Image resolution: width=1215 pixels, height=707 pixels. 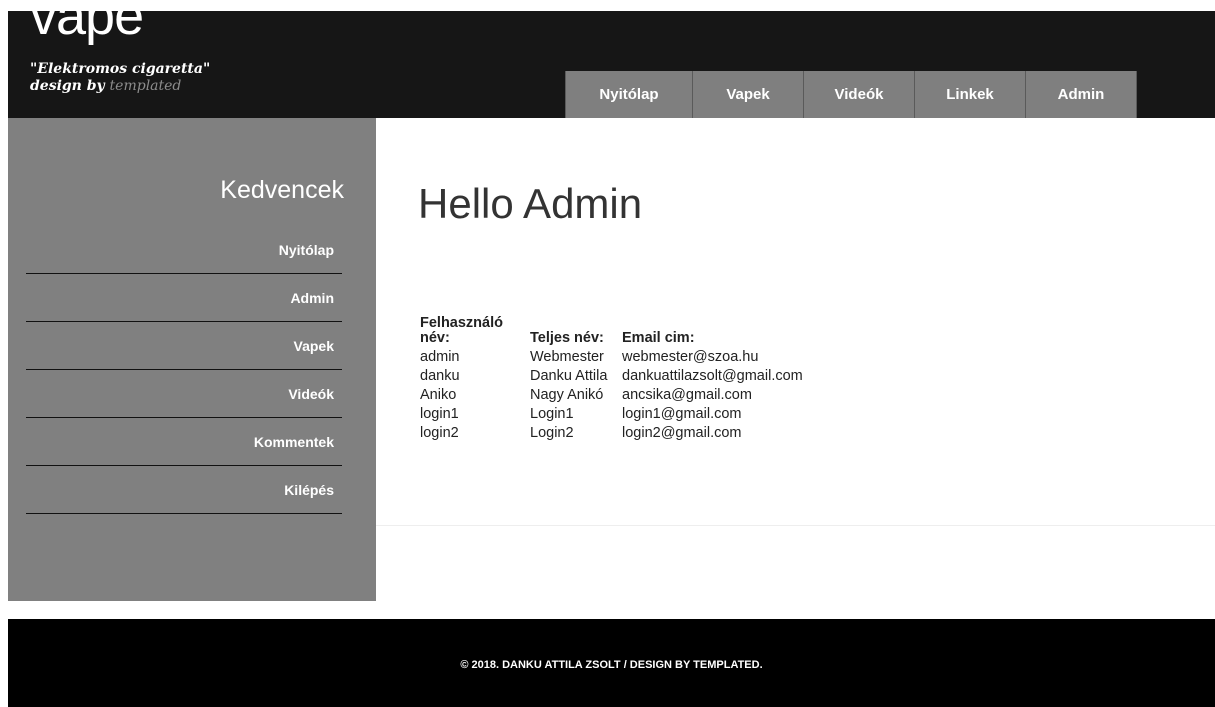 What do you see at coordinates (461, 323) in the screenshot?
I see `header-username-line1: Felhasználó` at bounding box center [461, 323].